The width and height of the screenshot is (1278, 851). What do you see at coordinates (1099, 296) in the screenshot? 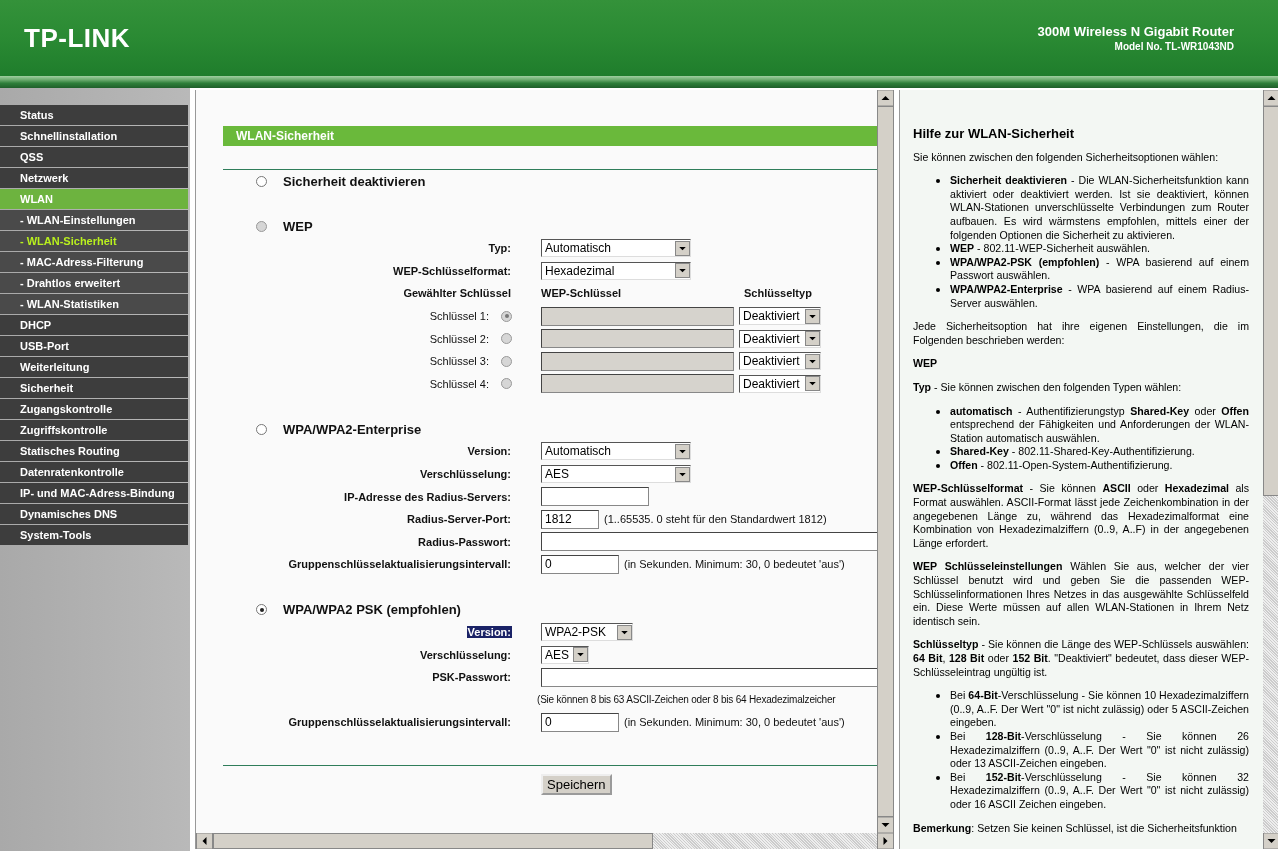
I see `help-list-item: WPA/WPA2-Enterprise - WPA basierend auf einem Radius-Server auswählen.` at bounding box center [1099, 296].